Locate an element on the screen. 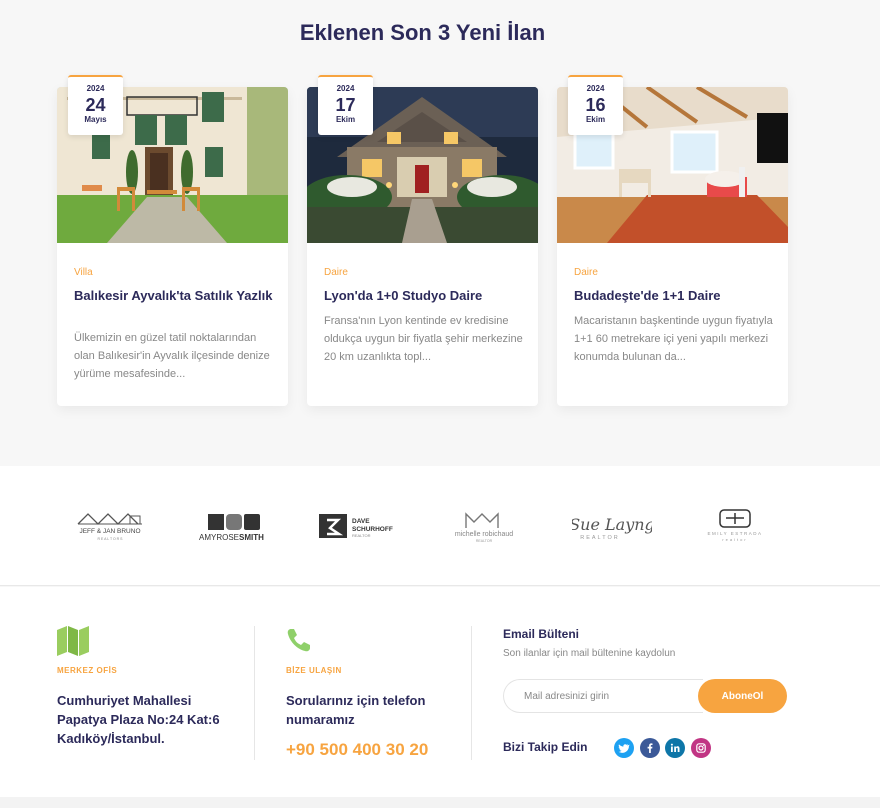 Image resolution: width=880 pixels, height=808 pixels. date-badge: 2024 24 Mayıs is located at coordinates (95, 105).